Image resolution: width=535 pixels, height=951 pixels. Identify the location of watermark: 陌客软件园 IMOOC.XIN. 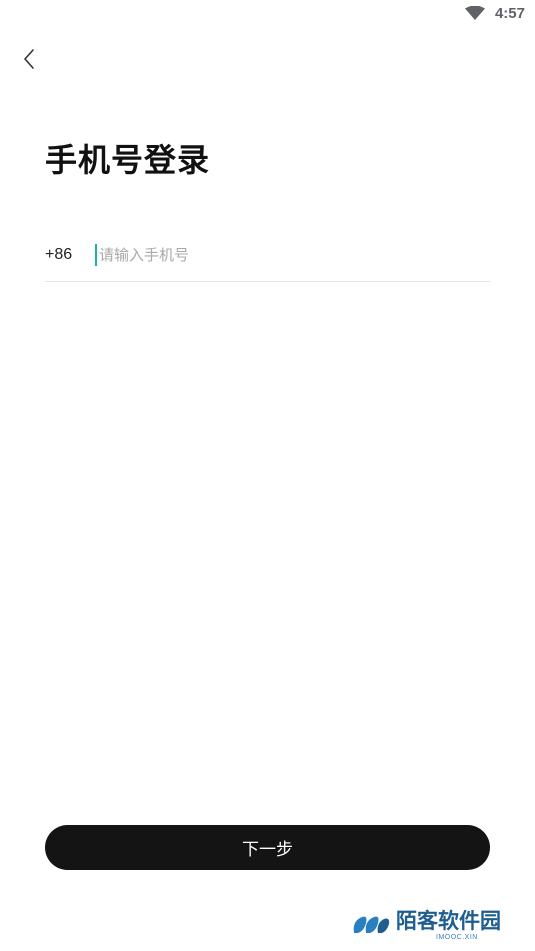
(440, 925).